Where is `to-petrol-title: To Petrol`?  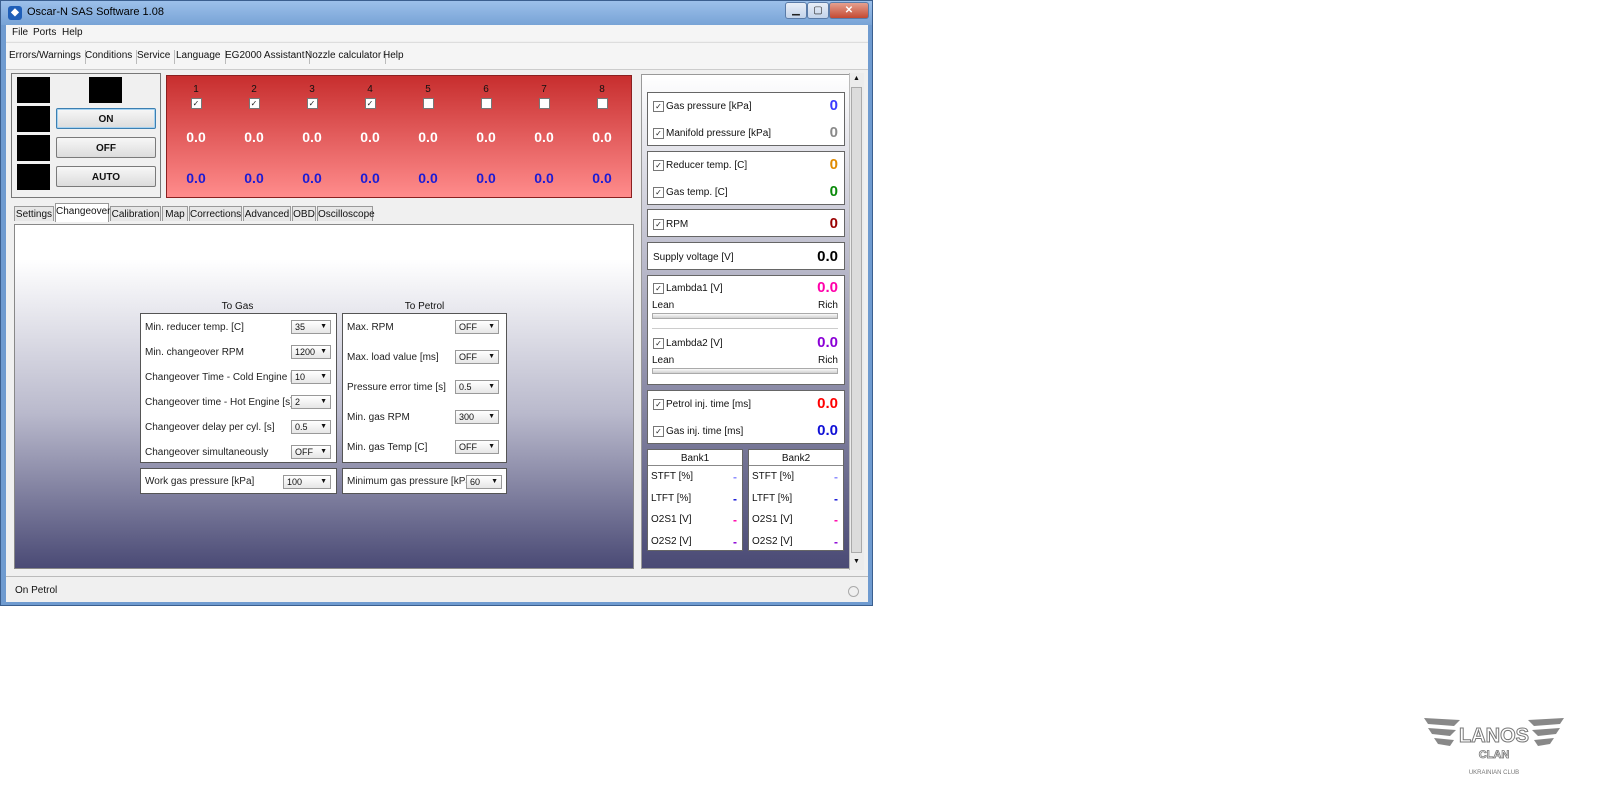
to-petrol-title: To Petrol is located at coordinates (424, 306).